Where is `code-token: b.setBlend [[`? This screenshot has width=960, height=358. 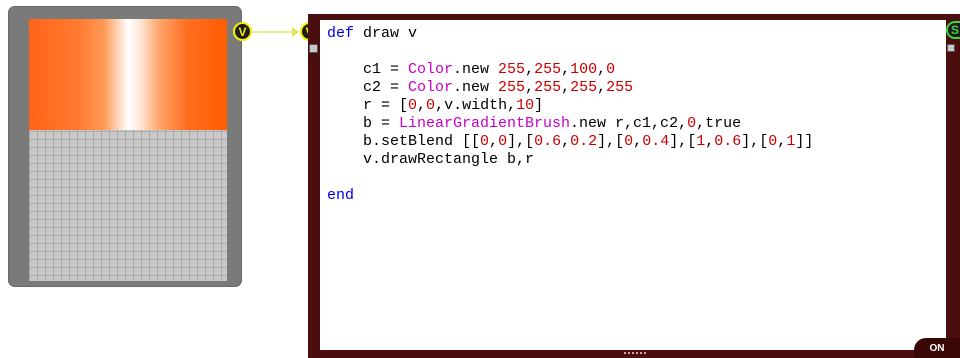 code-token: b.setBlend [[ is located at coordinates (404, 141).